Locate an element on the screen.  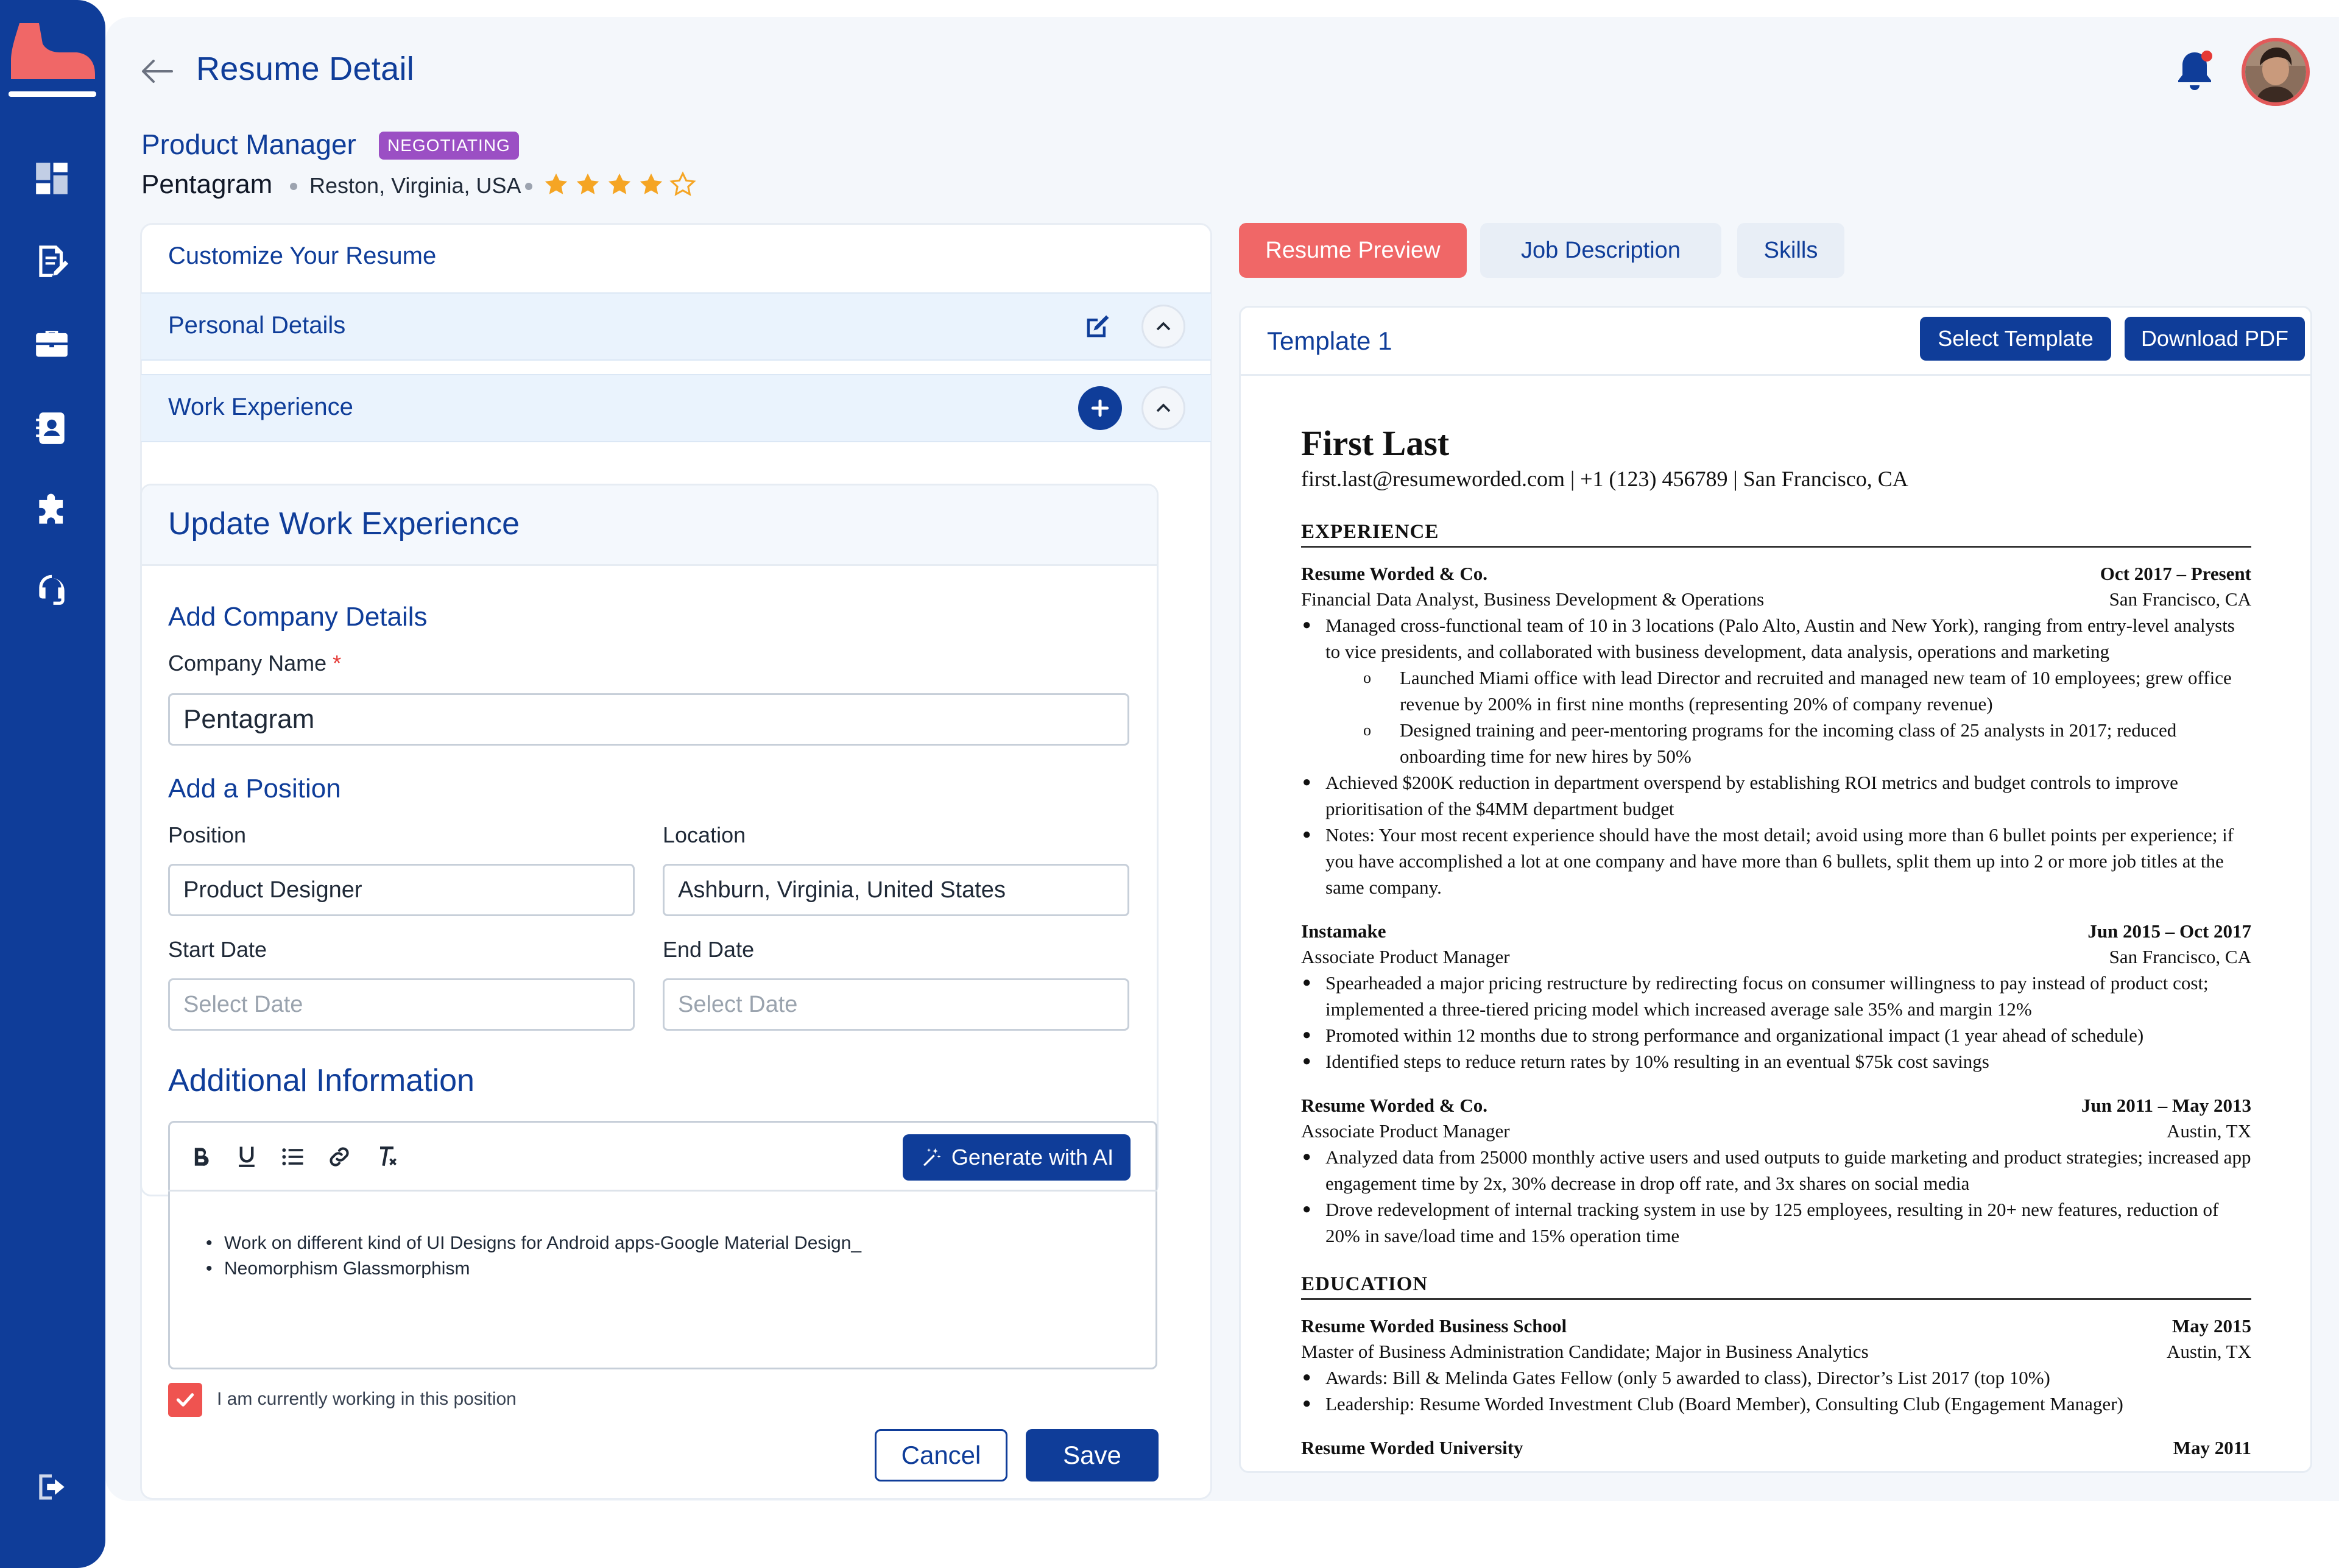
cancel-button: Cancel is located at coordinates (941, 1455).